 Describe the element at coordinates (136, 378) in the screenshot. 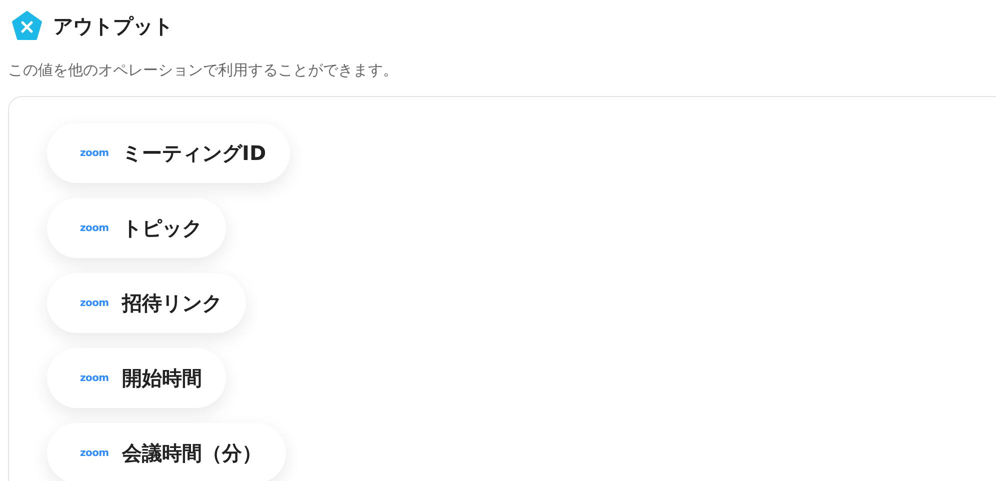

I see `output-chip: zoom 開始時間` at that location.